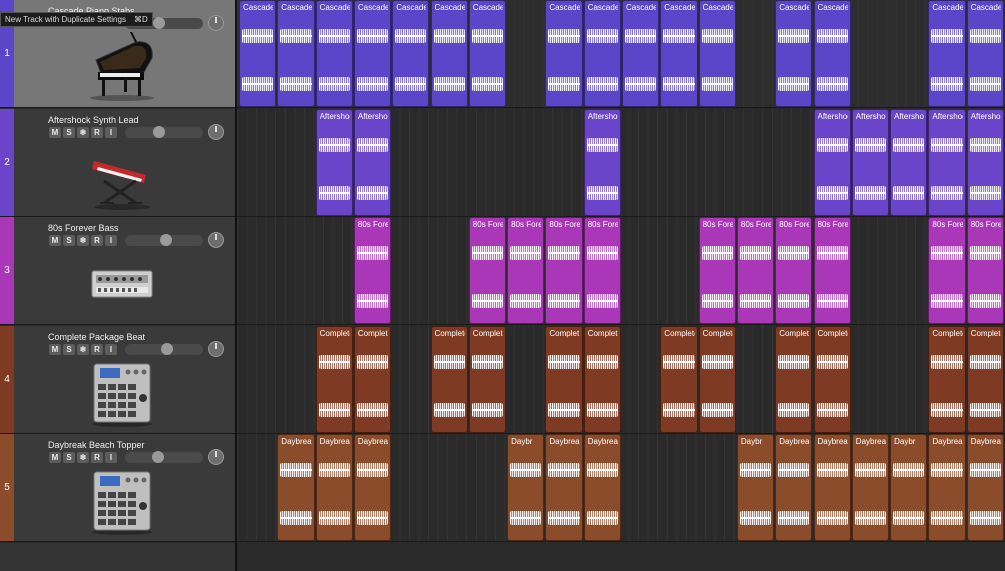 The width and height of the screenshot is (1005, 571). I want to click on track-header: 4 Complete Package Beat M S ❄ R I, so click(118, 379).